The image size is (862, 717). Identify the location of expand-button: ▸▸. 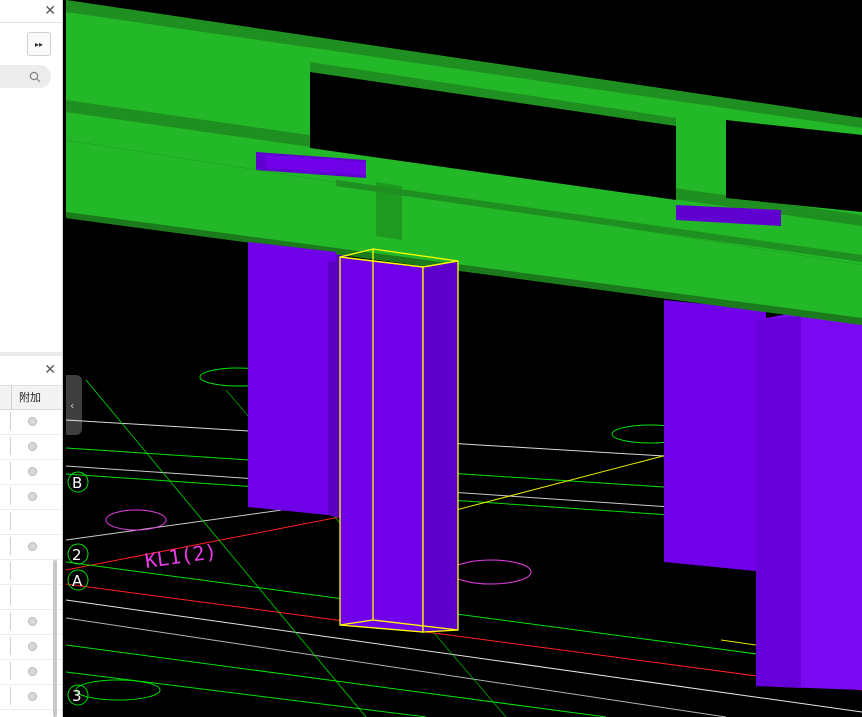
(39, 44).